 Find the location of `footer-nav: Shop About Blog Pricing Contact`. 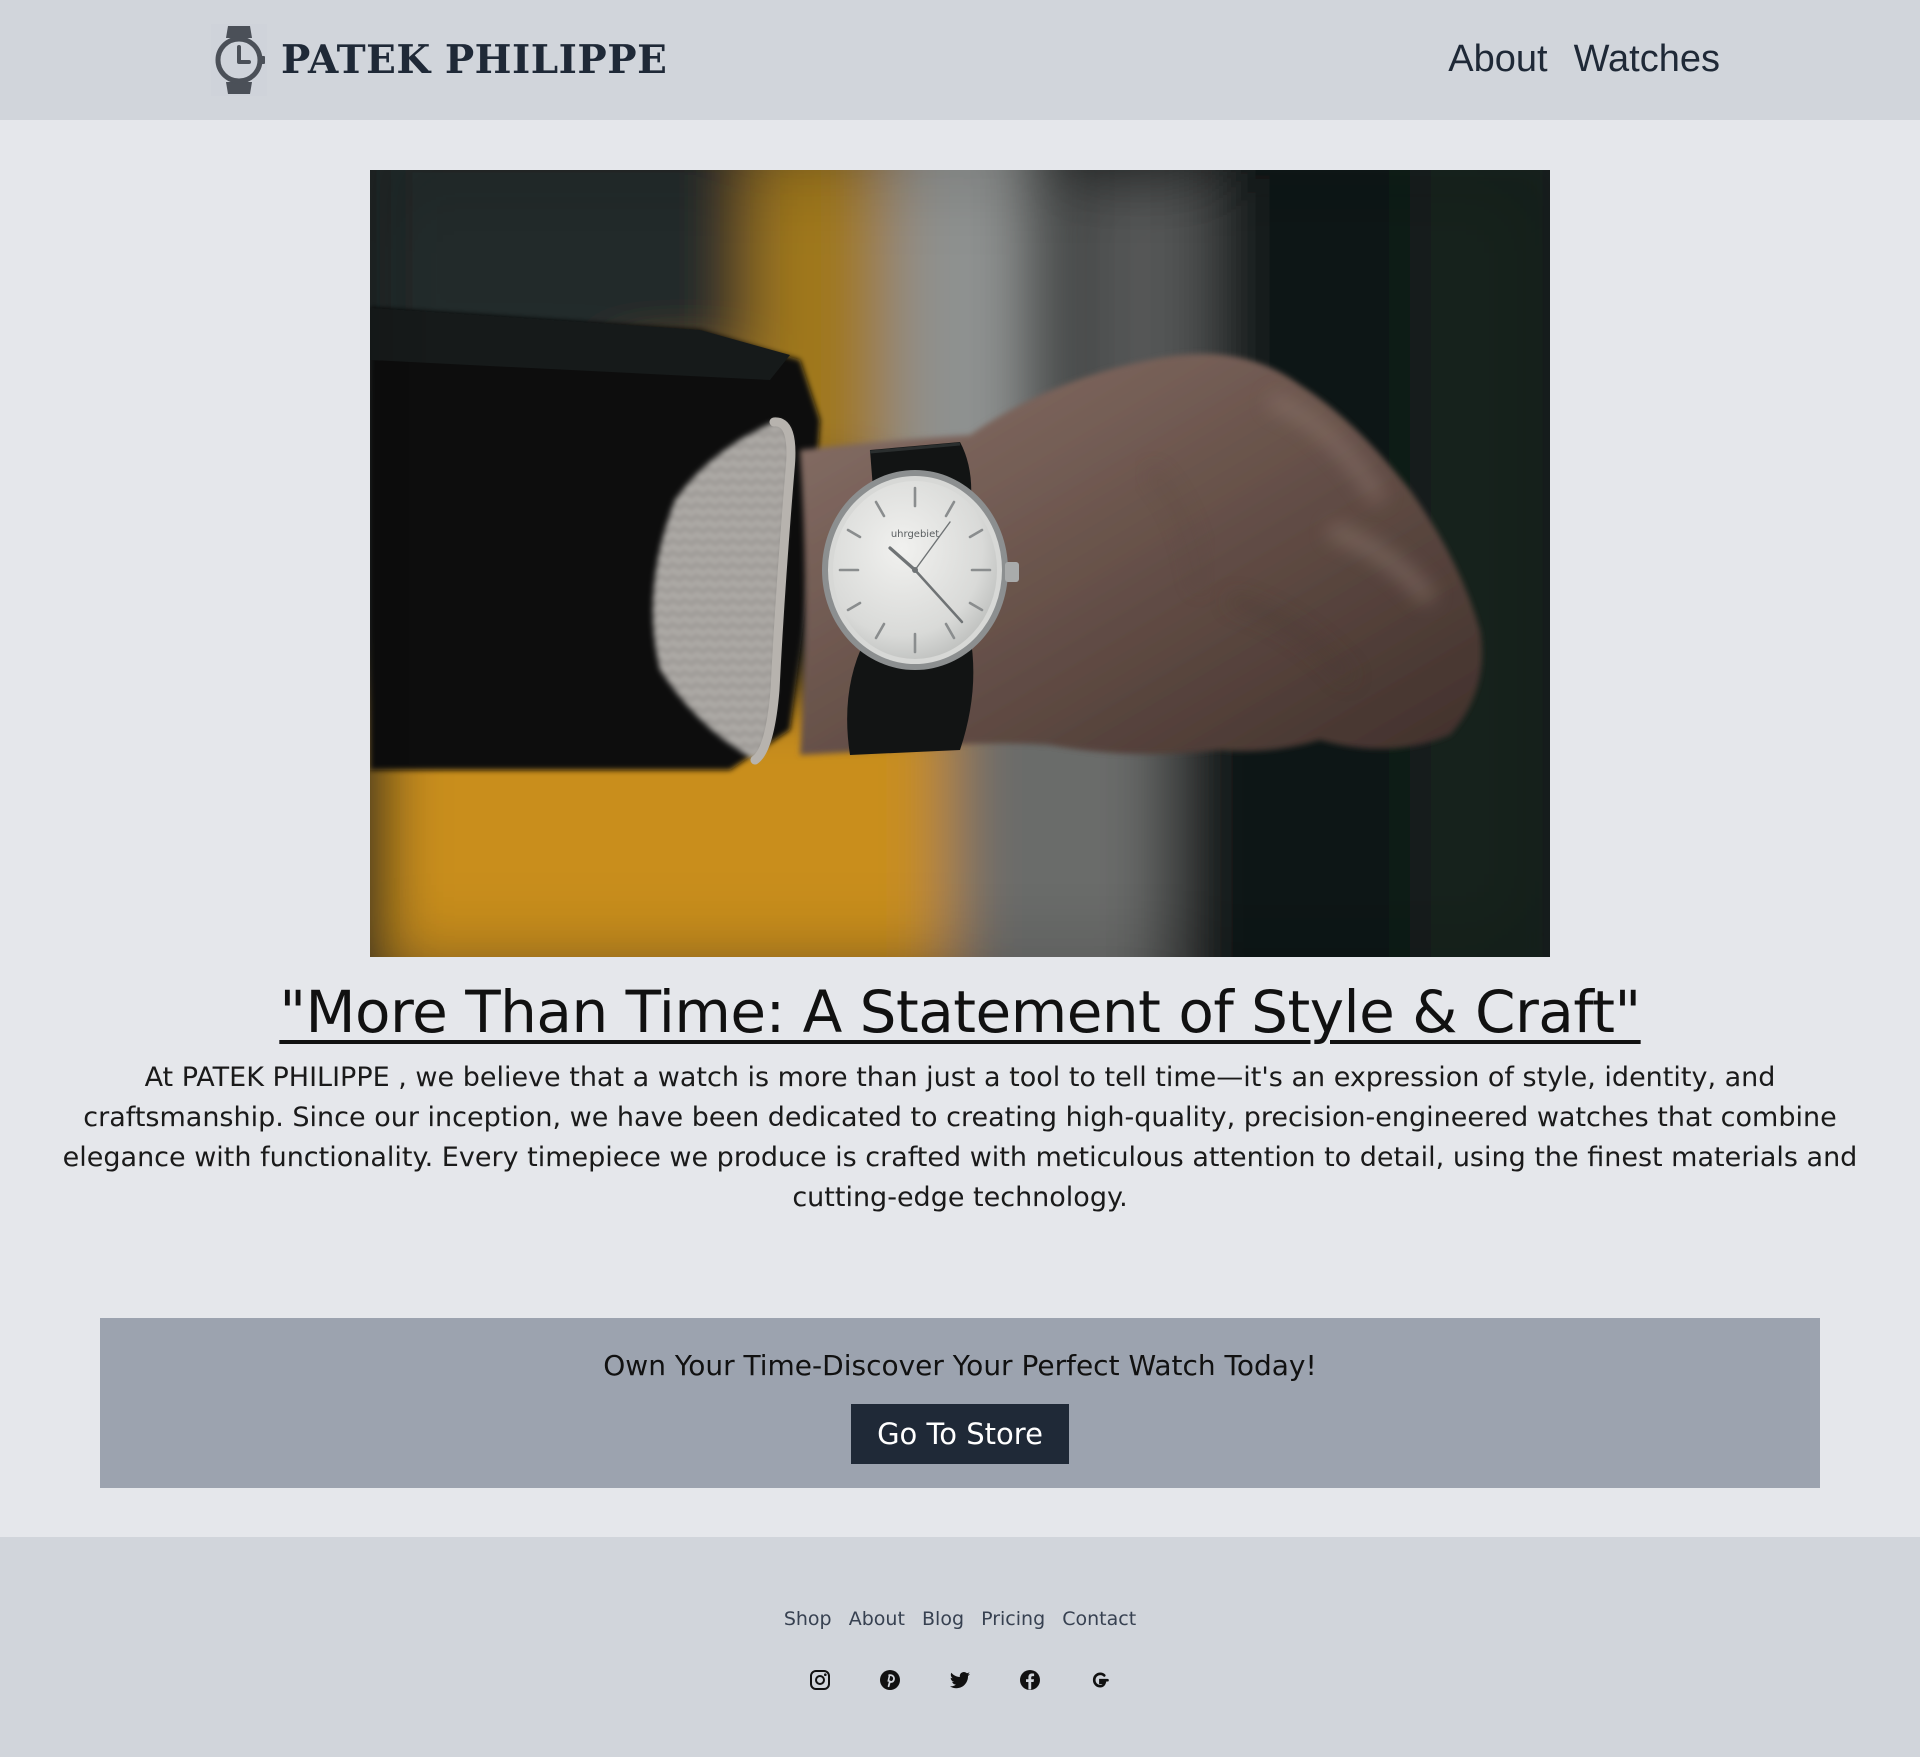

footer-nav: Shop About Blog Pricing Contact is located at coordinates (960, 1619).